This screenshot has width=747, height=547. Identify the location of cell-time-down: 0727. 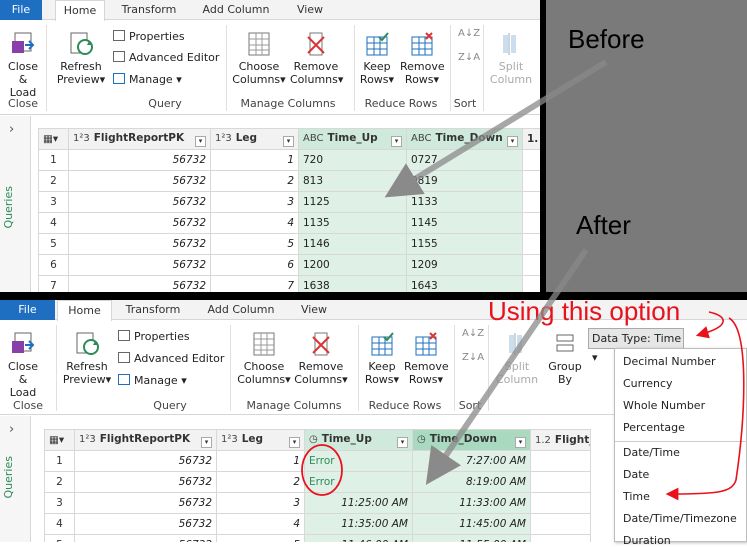
(464, 160).